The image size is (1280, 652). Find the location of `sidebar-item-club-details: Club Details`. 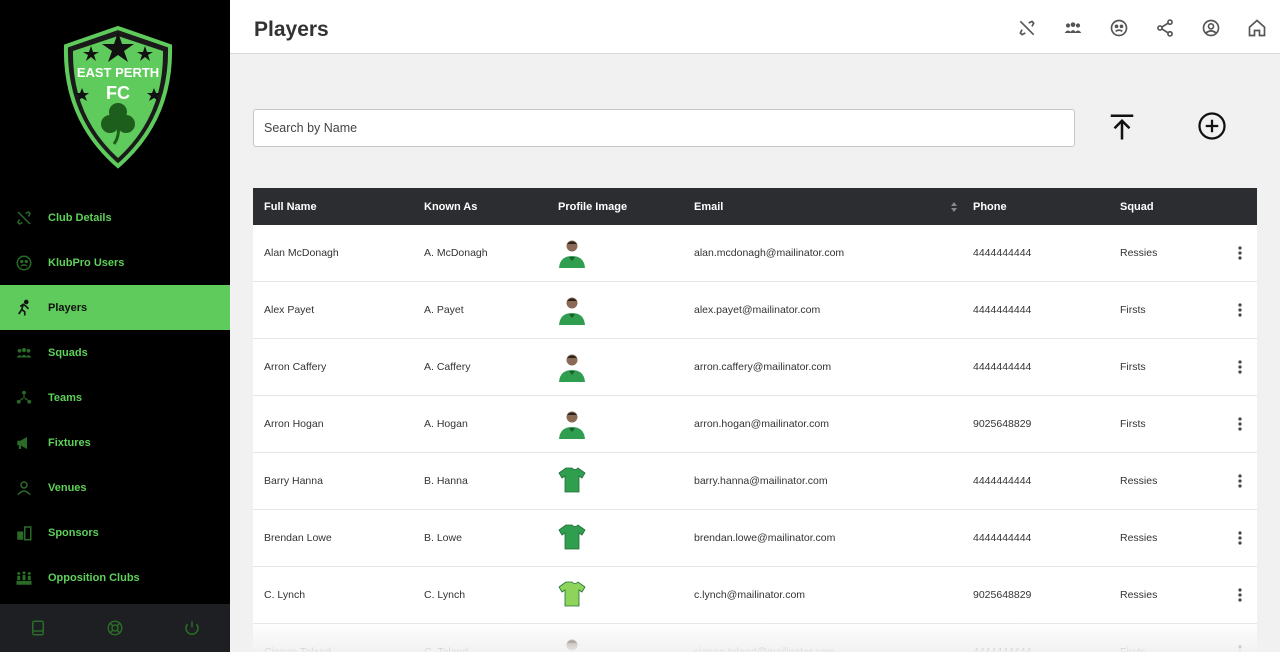

sidebar-item-club-details: Club Details is located at coordinates (115, 217).